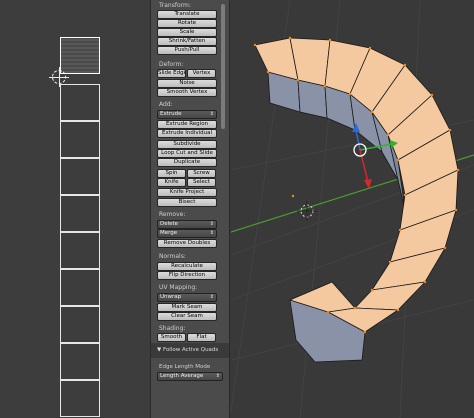 The image size is (474, 418). I want to click on scale-button: Scale, so click(187, 32).